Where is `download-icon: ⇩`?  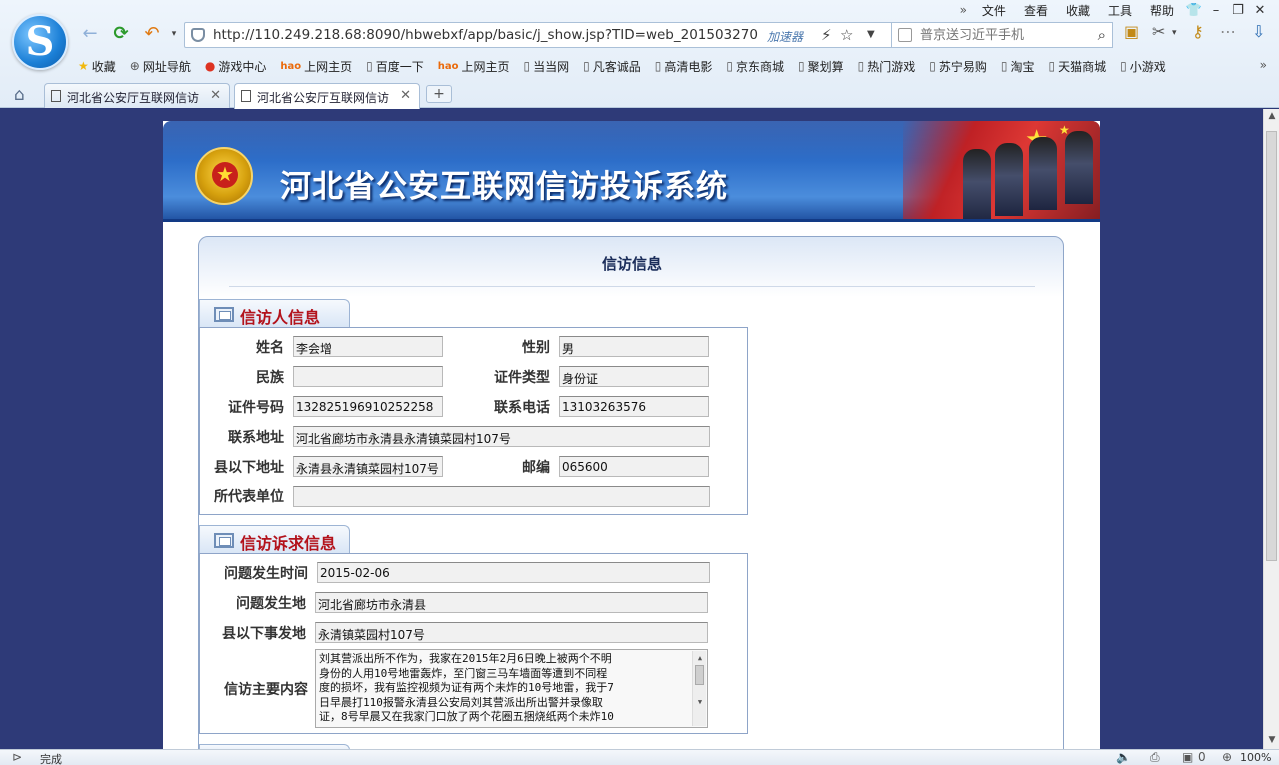 download-icon: ⇩ is located at coordinates (1258, 31).